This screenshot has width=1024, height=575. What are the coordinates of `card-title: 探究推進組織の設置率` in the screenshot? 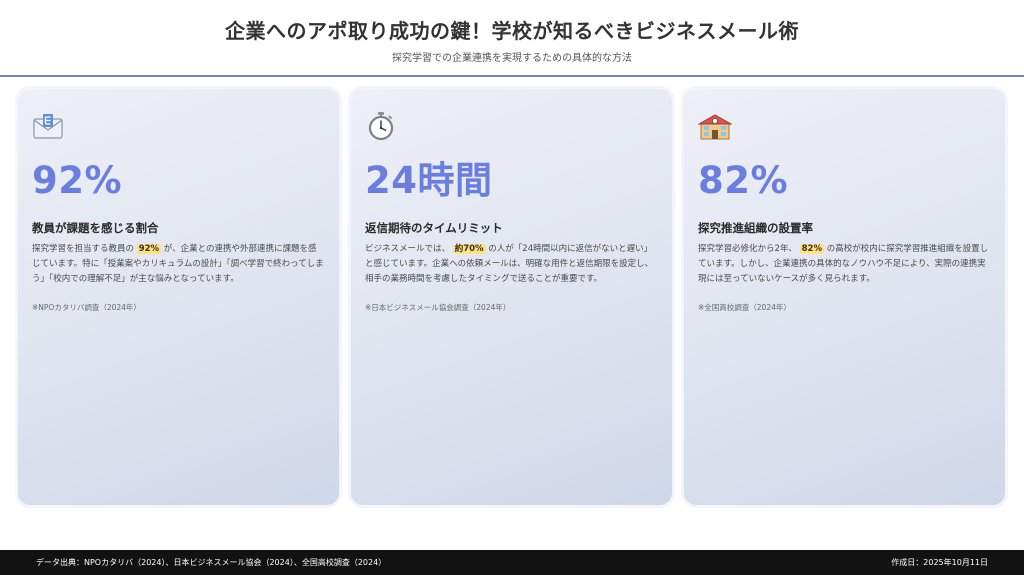 It's located at (755, 228).